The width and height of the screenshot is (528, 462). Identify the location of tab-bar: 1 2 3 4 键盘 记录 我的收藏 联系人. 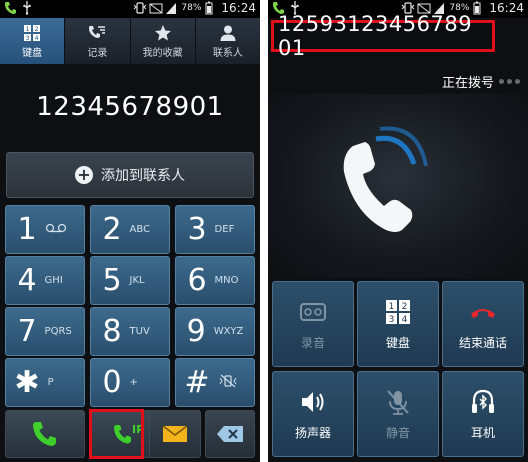
(130, 41).